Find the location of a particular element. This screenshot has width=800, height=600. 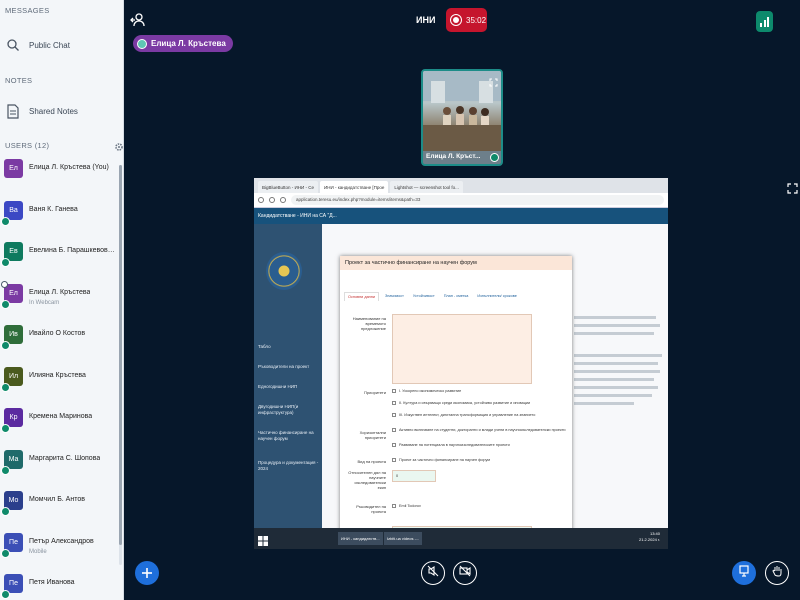

avatar-initials: Ва is located at coordinates (13, 210).